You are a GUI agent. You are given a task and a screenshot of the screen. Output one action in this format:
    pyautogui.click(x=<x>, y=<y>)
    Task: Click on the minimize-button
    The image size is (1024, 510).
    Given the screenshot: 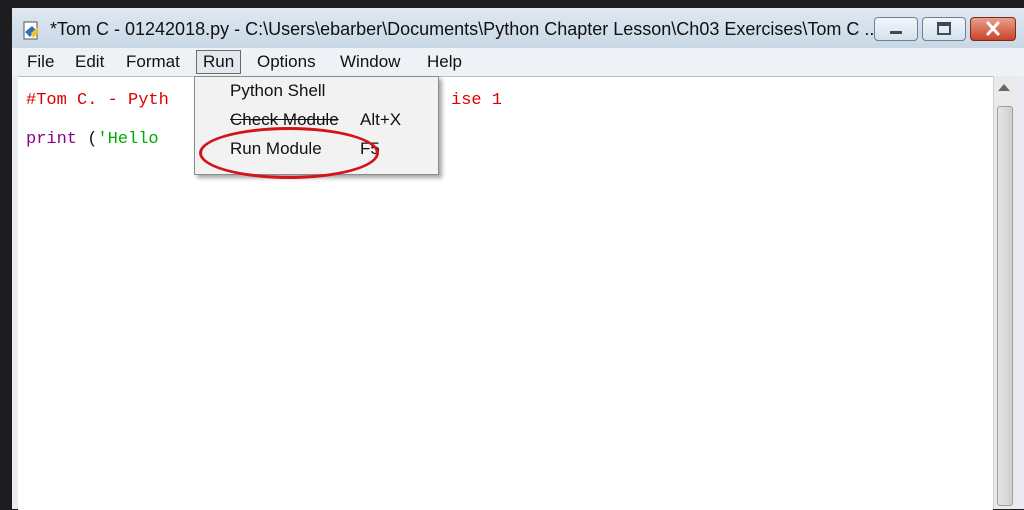 What is the action you would take?
    pyautogui.click(x=896, y=29)
    